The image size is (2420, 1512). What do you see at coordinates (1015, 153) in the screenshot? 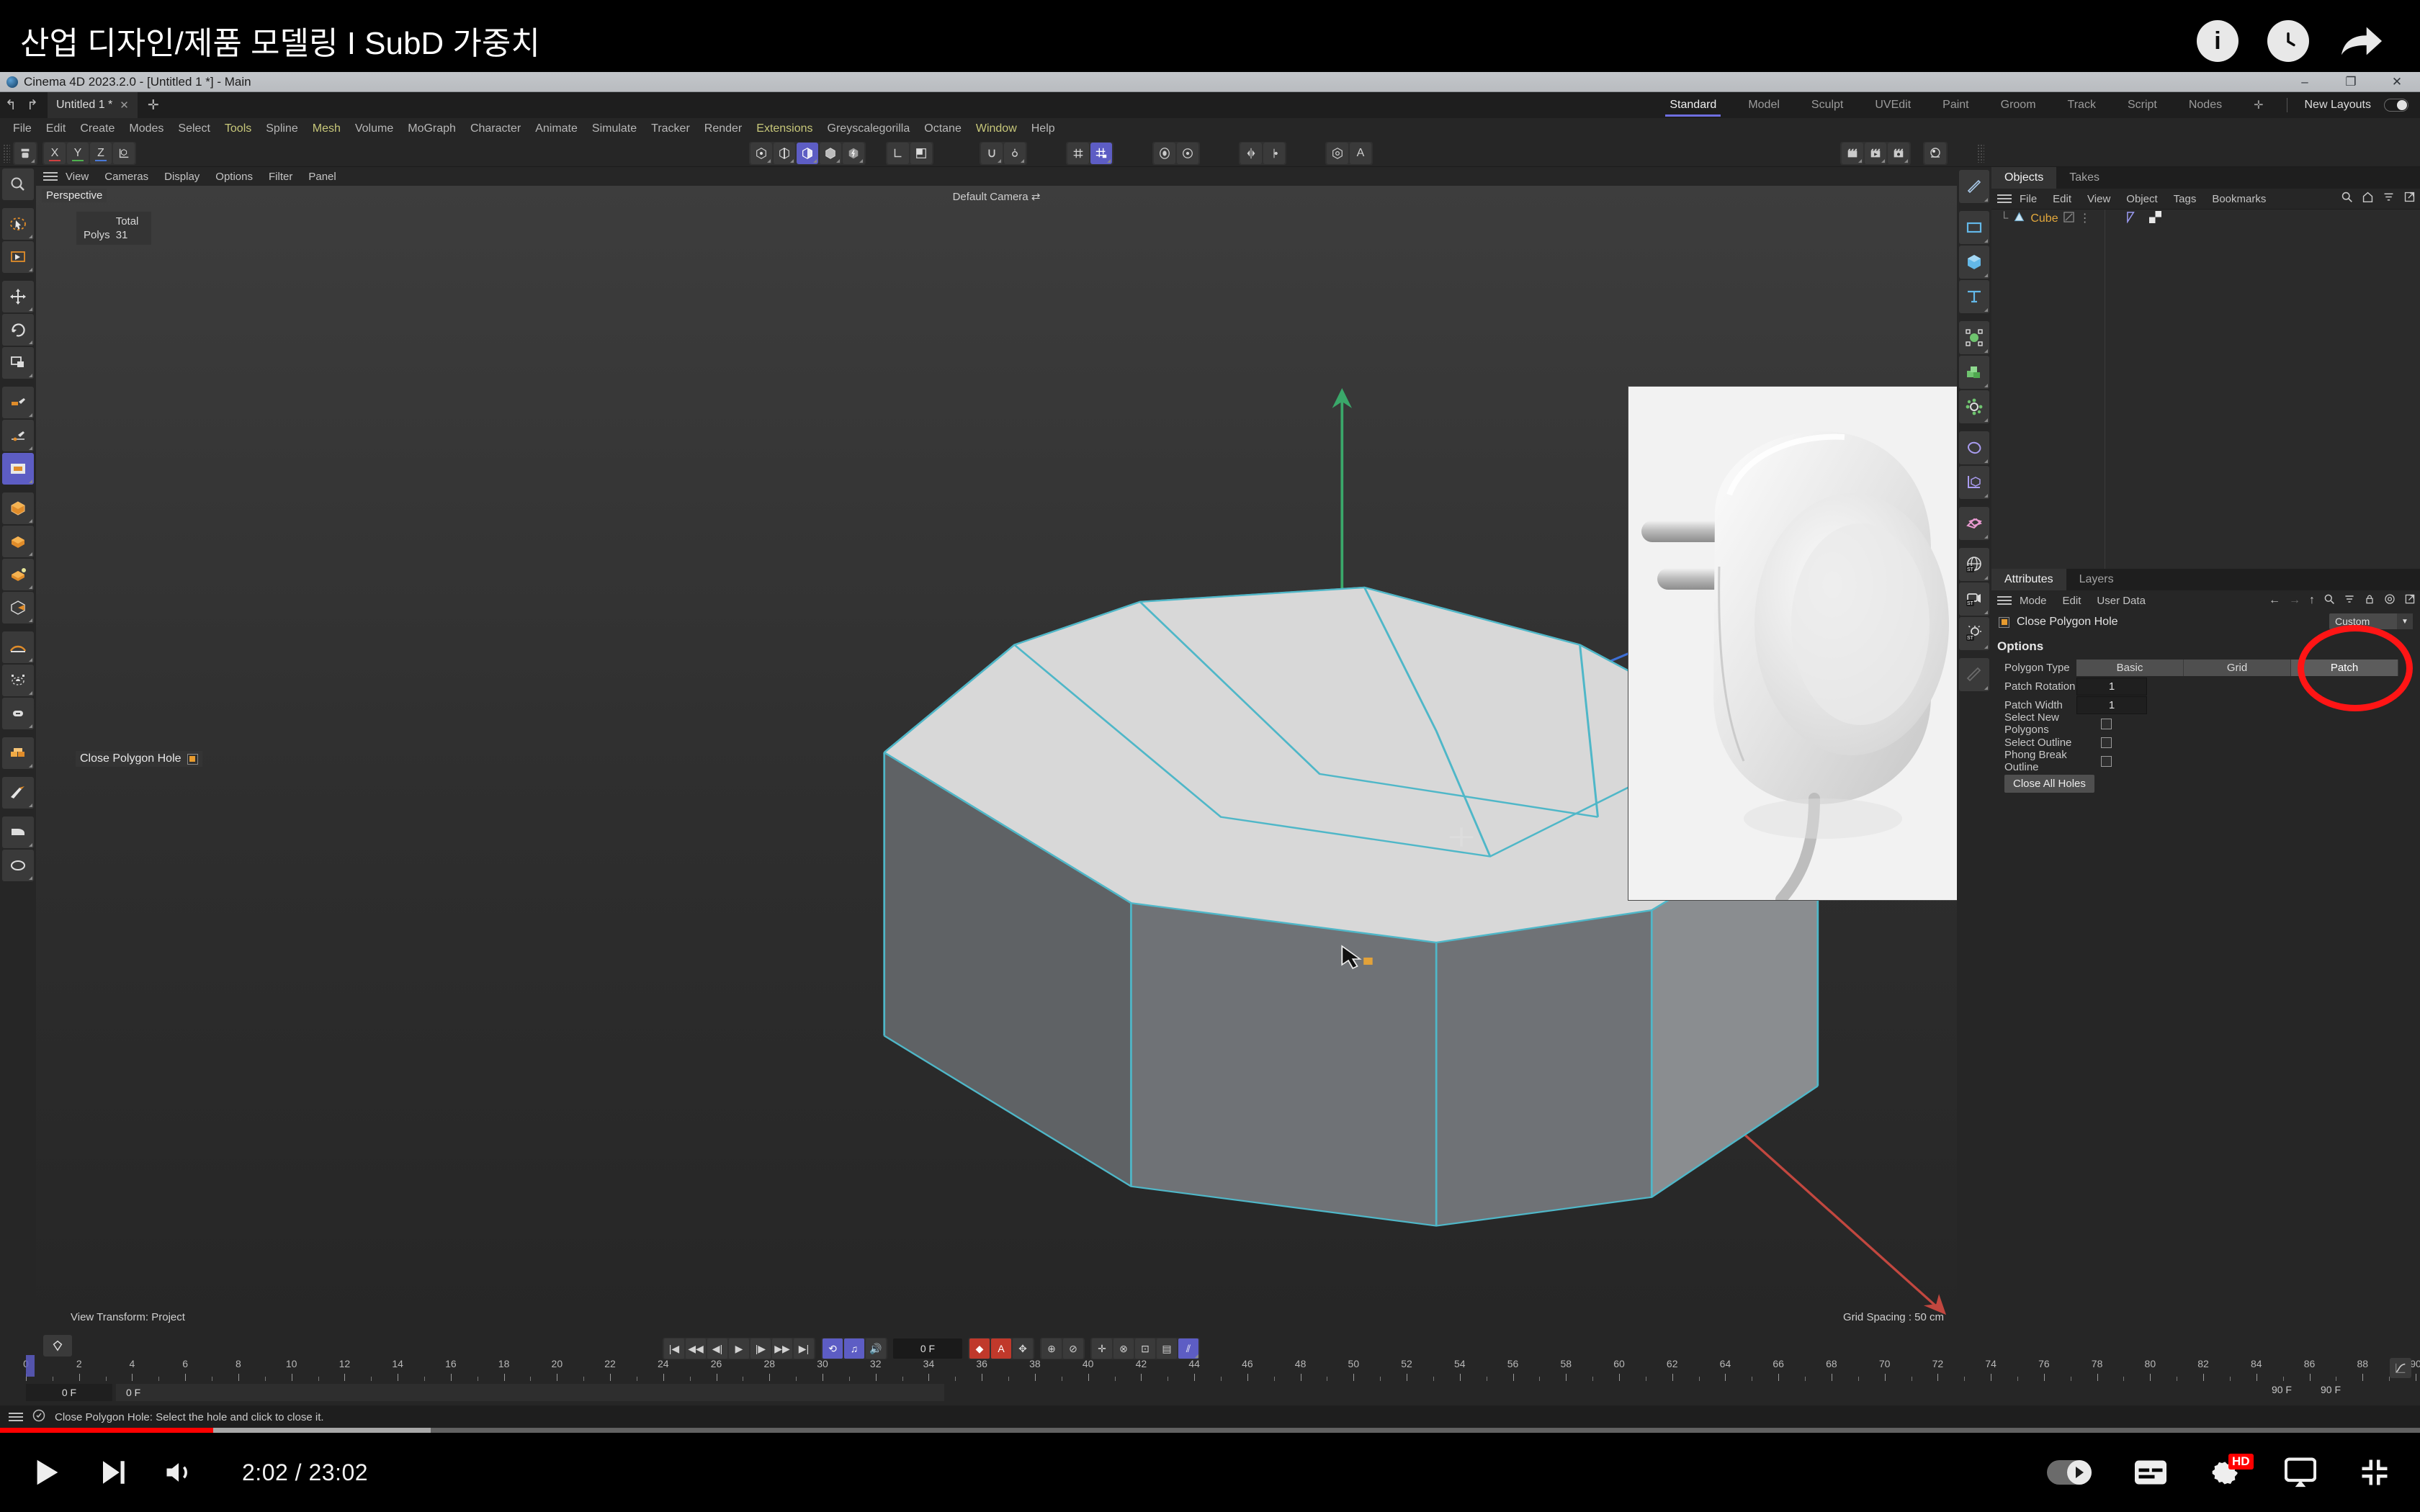
I see `snap-settings-icon` at bounding box center [1015, 153].